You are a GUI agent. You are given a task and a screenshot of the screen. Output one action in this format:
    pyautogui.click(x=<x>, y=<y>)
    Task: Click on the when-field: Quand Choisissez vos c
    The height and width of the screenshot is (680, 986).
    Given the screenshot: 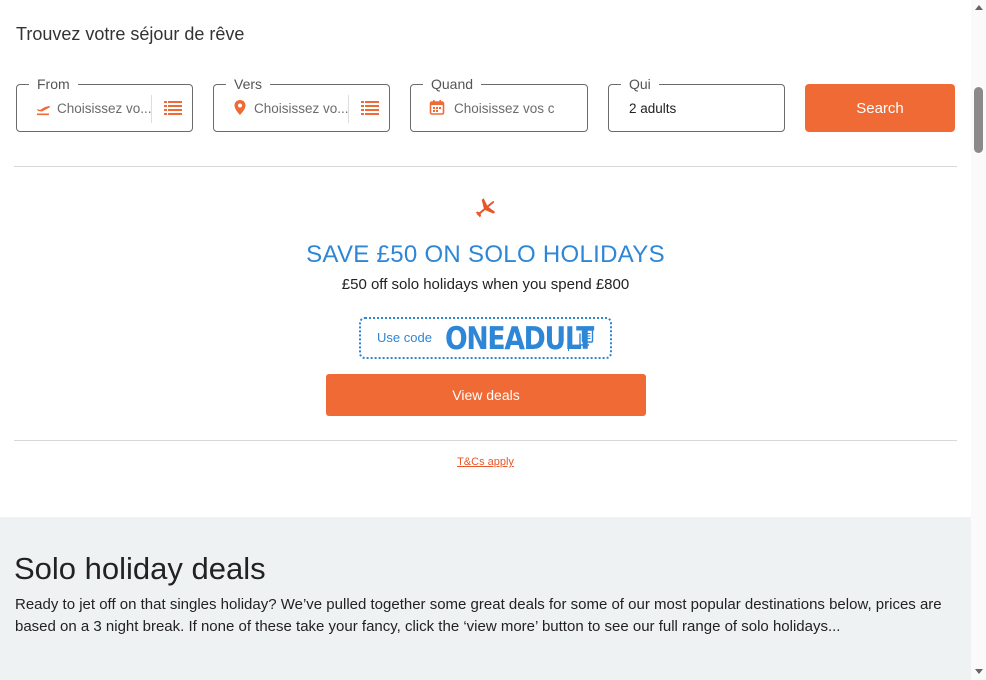 What is the action you would take?
    pyautogui.click(x=499, y=103)
    